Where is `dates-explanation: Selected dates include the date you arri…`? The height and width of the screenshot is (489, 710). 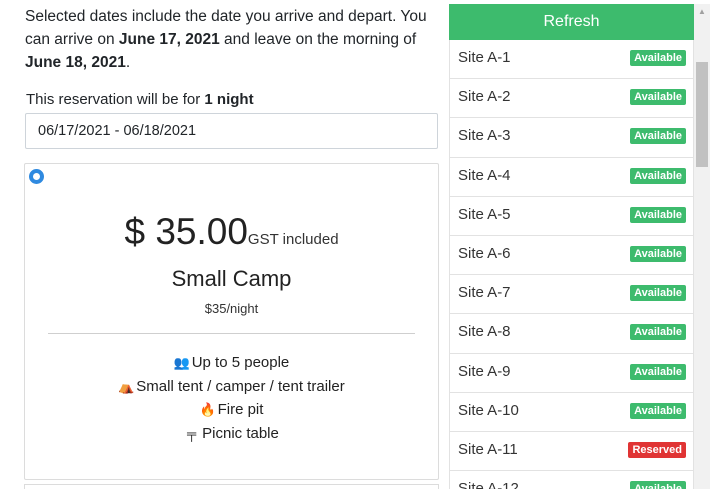 dates-explanation: Selected dates include the date you arri… is located at coordinates (231, 39).